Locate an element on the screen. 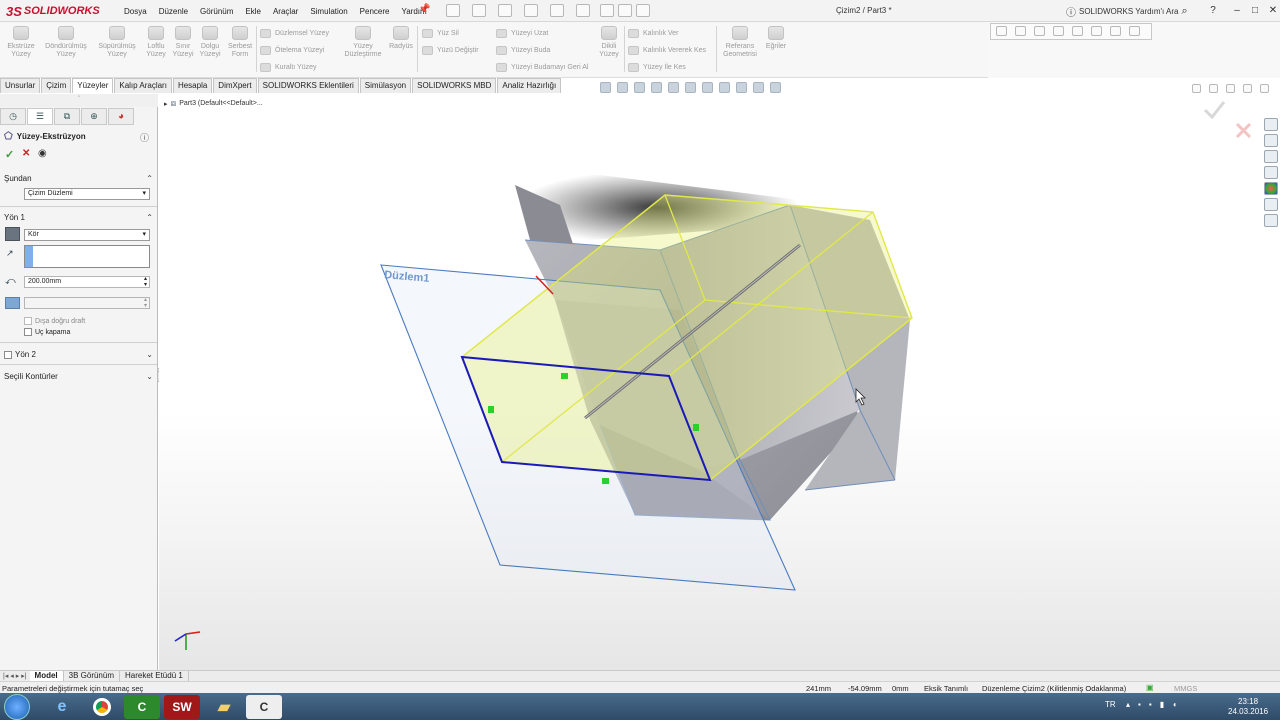 The image size is (1280, 720). file-explorer-icon is located at coordinates (1271, 156).